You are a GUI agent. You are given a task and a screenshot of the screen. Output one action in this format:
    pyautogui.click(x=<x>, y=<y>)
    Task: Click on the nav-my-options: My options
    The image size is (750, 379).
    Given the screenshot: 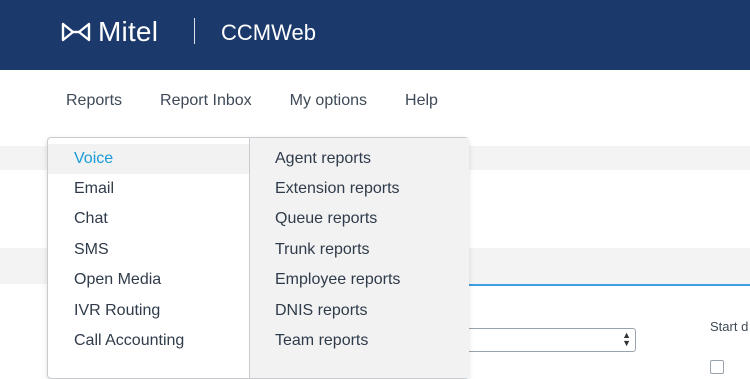 What is the action you would take?
    pyautogui.click(x=328, y=104)
    